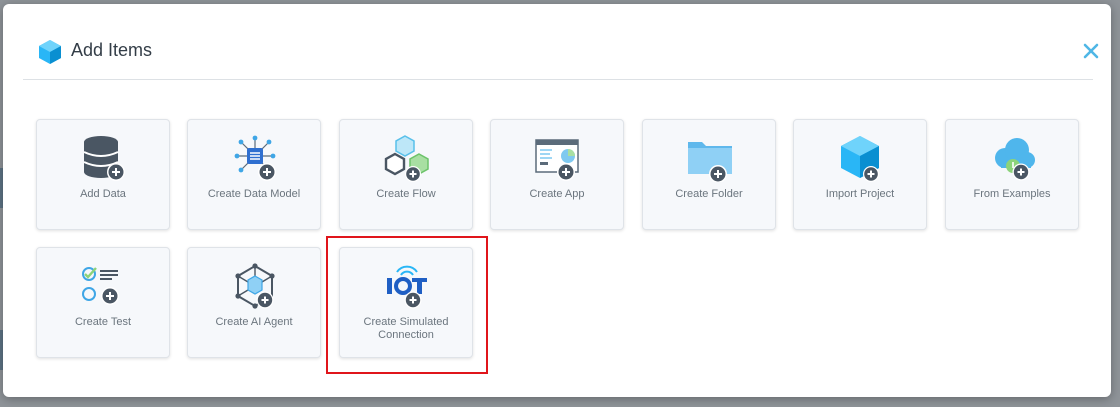 This screenshot has height=407, width=1120. I want to click on tile-label: Create Flow, so click(406, 194).